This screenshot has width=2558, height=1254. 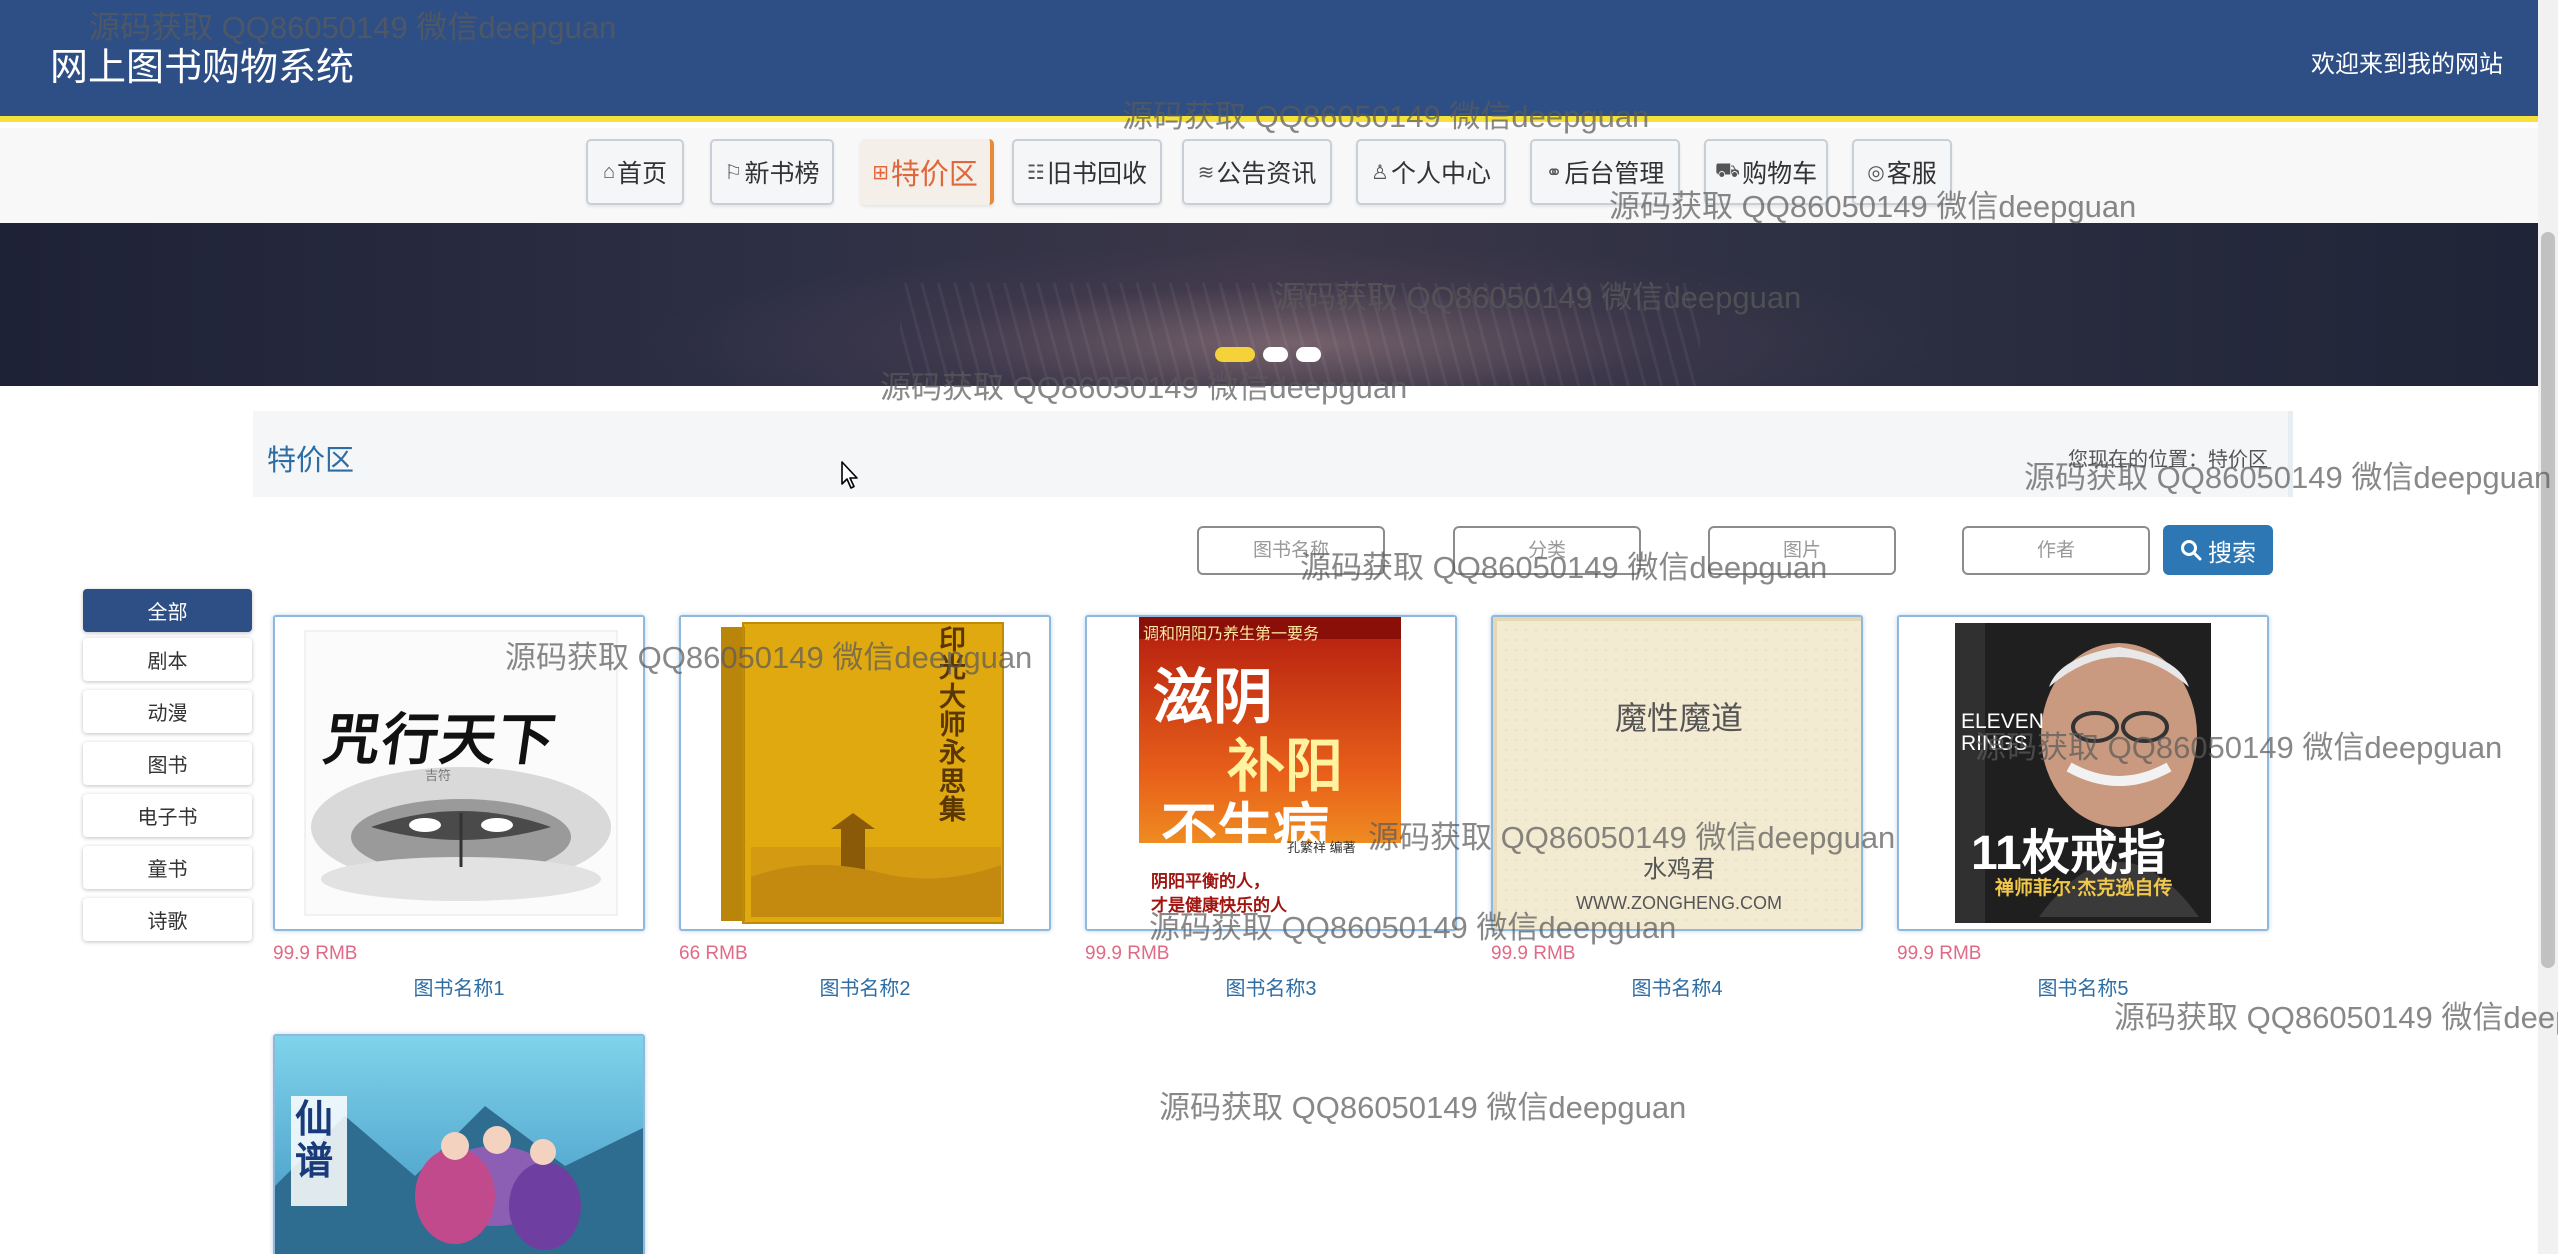 What do you see at coordinates (880, 172) in the screenshot?
I see `grid-icon: ⊞` at bounding box center [880, 172].